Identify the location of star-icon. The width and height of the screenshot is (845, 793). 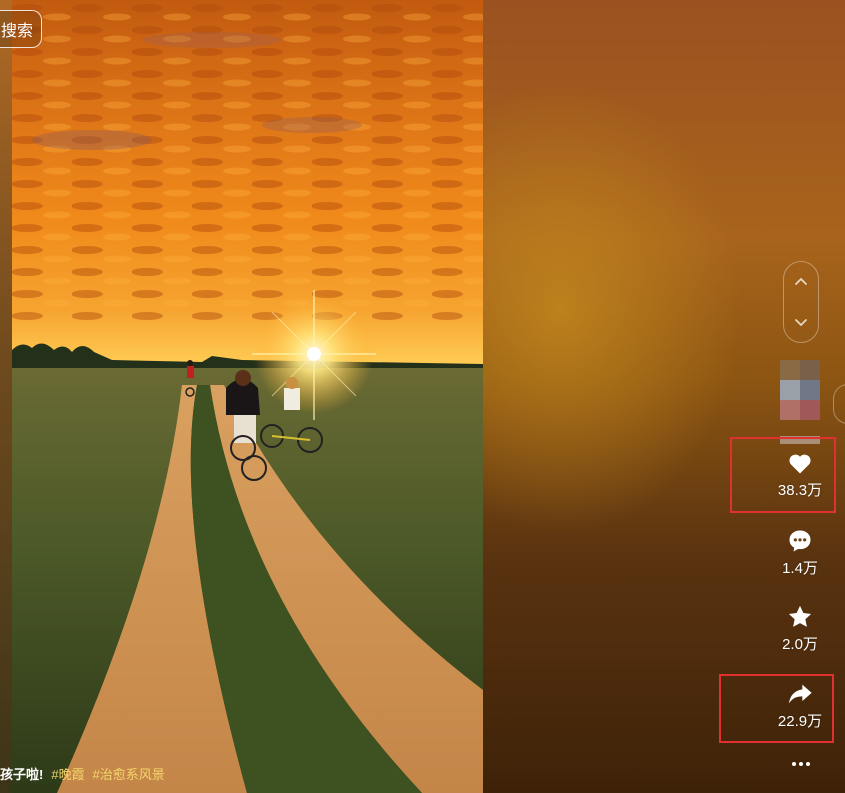
(800, 616).